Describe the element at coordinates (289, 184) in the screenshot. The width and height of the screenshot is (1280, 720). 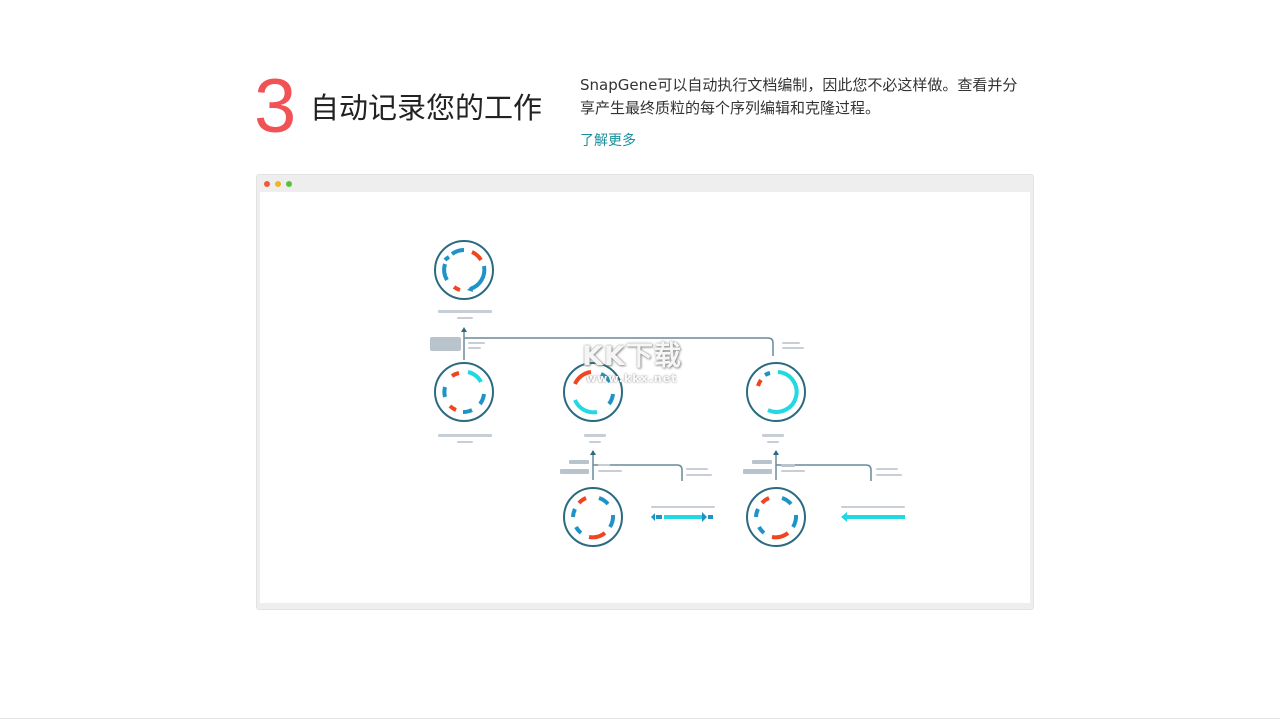
I see `maximize-dot-icon` at that location.